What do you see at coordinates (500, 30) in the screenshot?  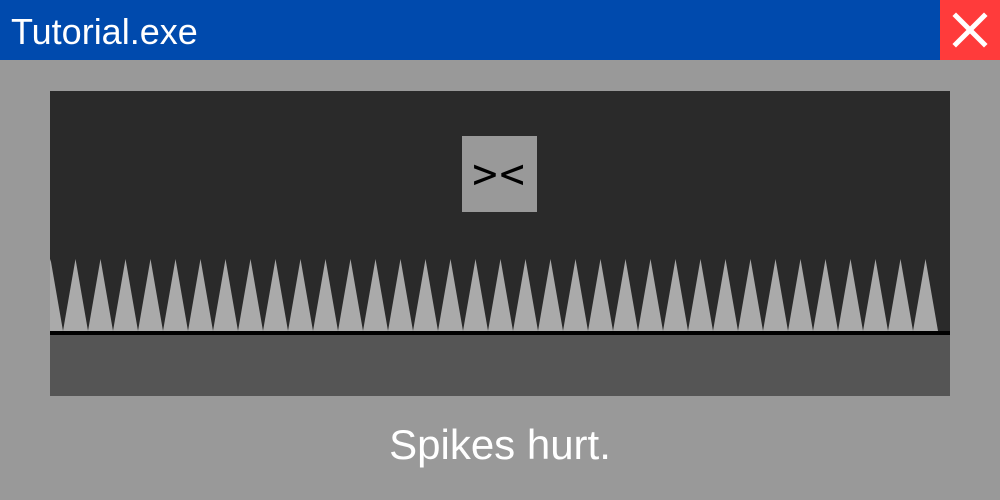 I see `title-bar: Tutorial.exe` at bounding box center [500, 30].